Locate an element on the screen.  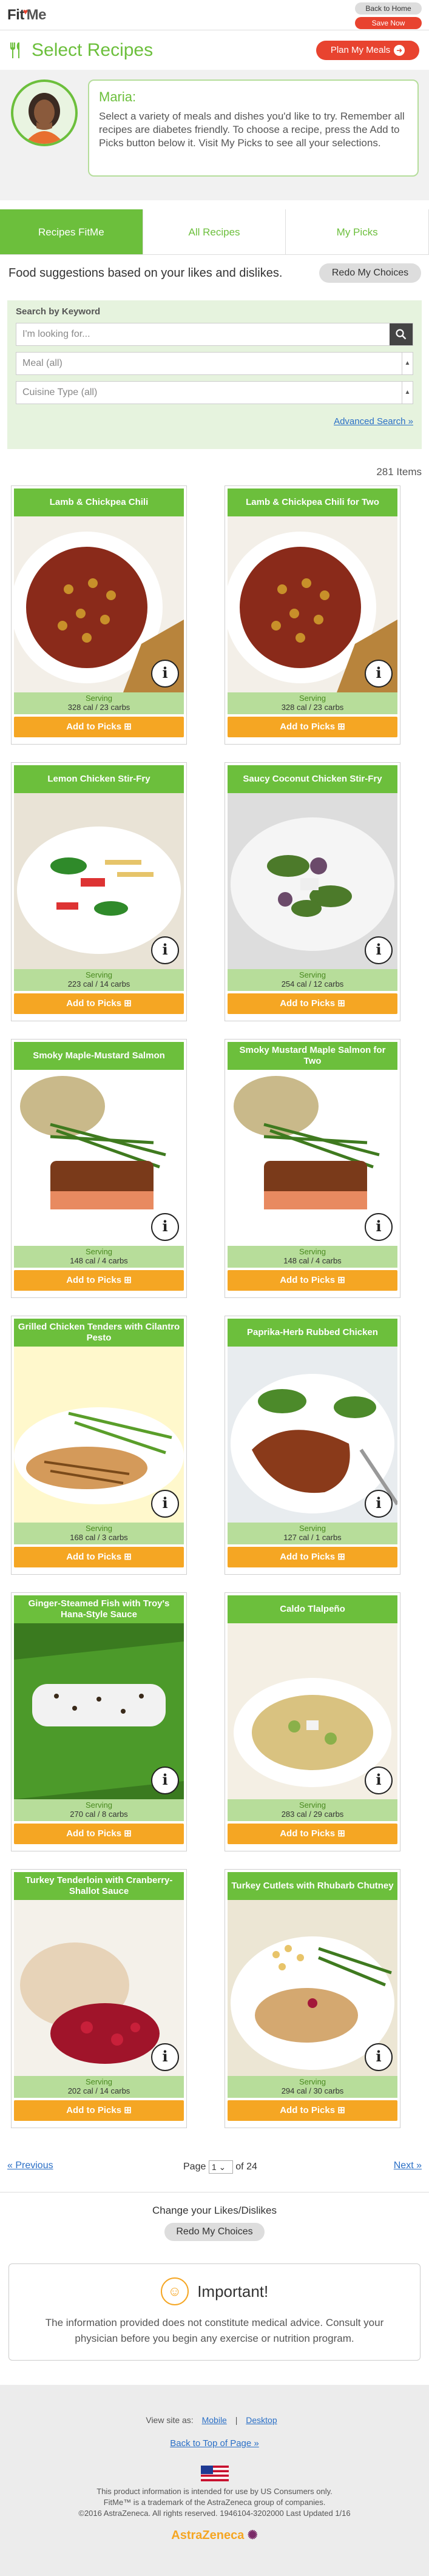
page-select: 1 ⌄ is located at coordinates (220, 2167).